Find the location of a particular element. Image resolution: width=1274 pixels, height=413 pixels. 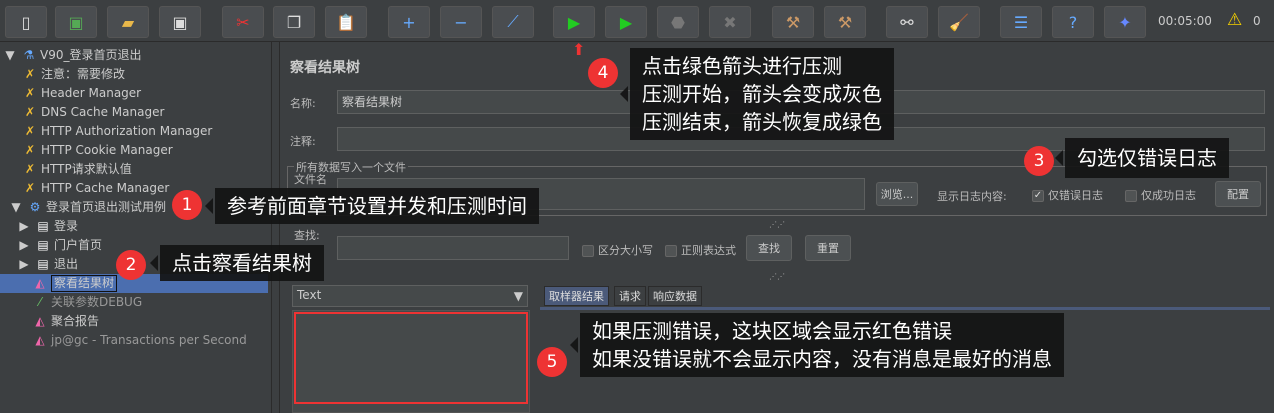

reset-search-icon: 🧹 is located at coordinates (959, 22).